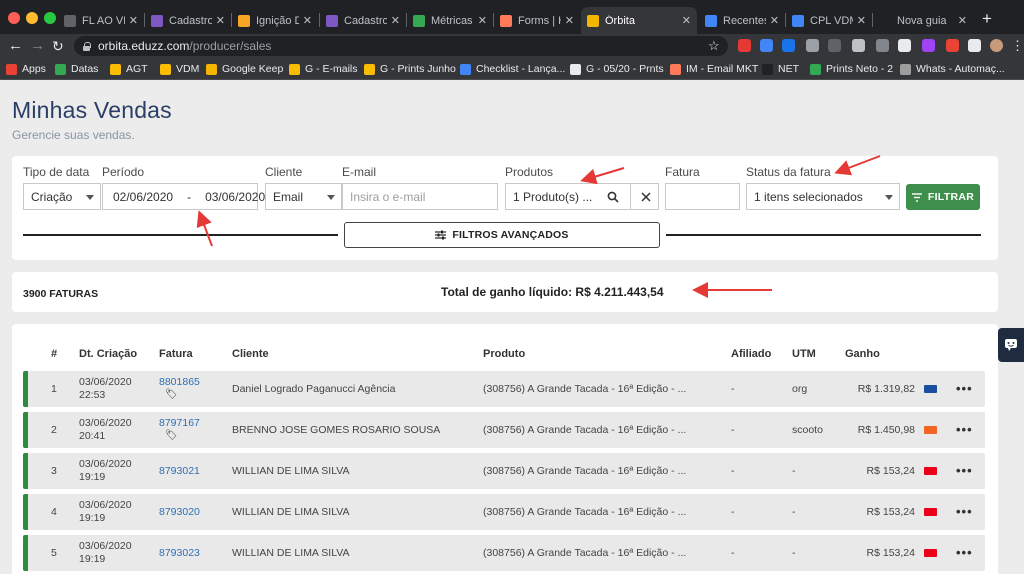  What do you see at coordinates (92, 477) in the screenshot?
I see `creation-time: 19:19` at bounding box center [92, 477].